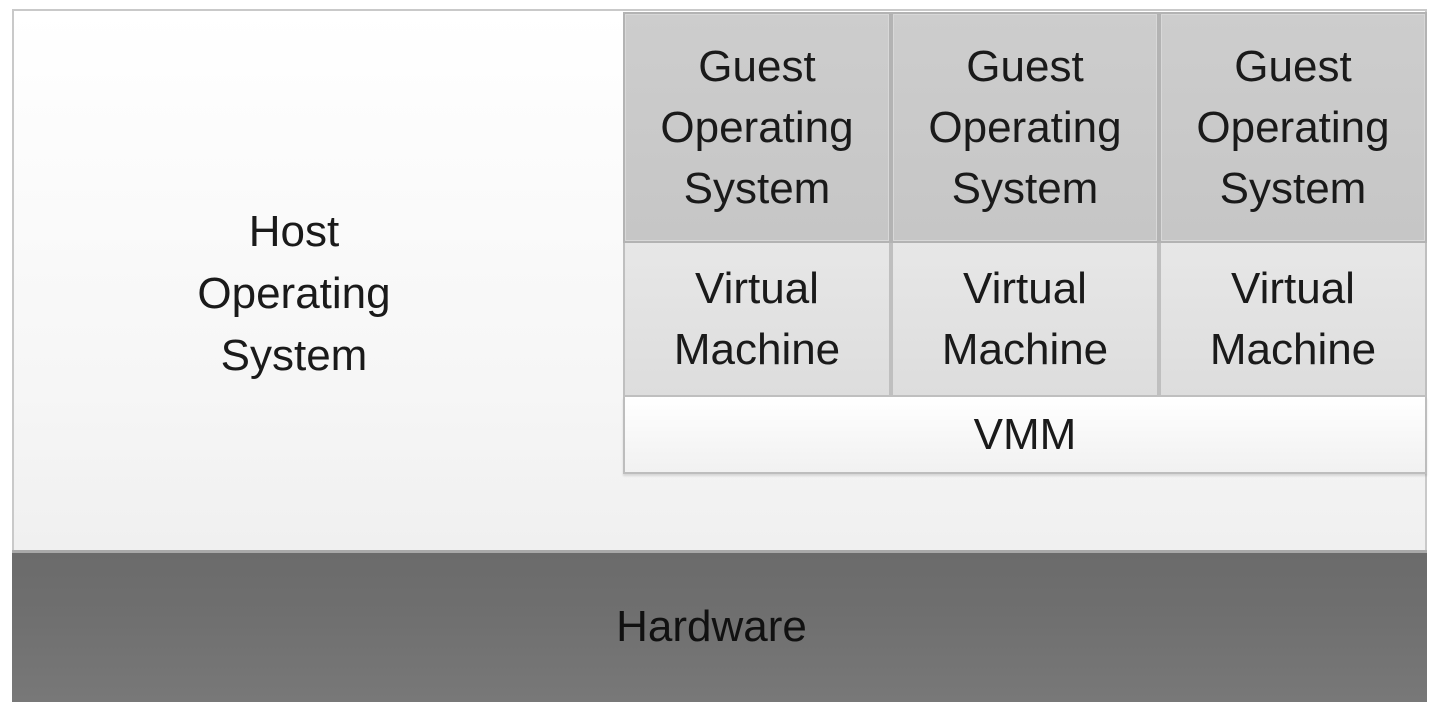  I want to click on guest-os-box-3: Guest Operating System, so click(1293, 127).